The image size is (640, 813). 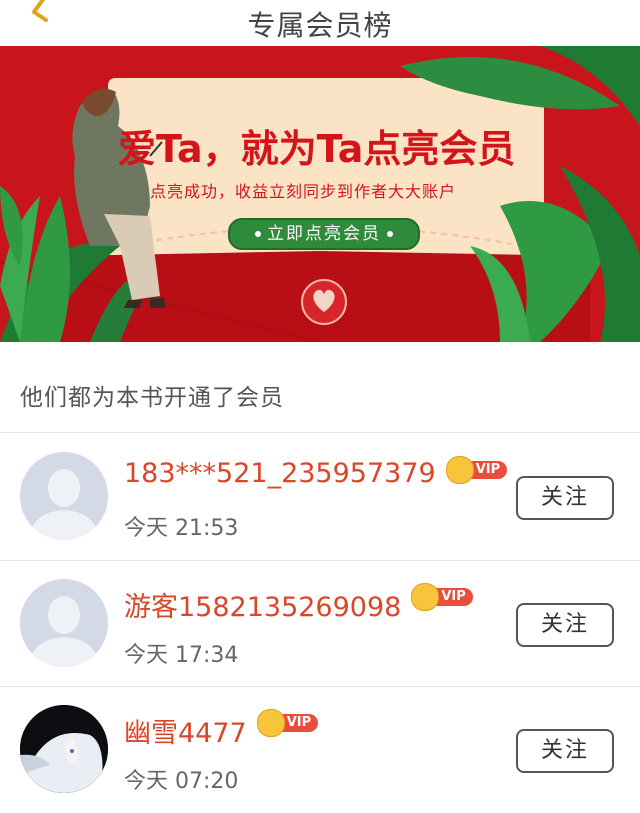 I want to click on page-title: 专属会员榜, so click(x=320, y=25).